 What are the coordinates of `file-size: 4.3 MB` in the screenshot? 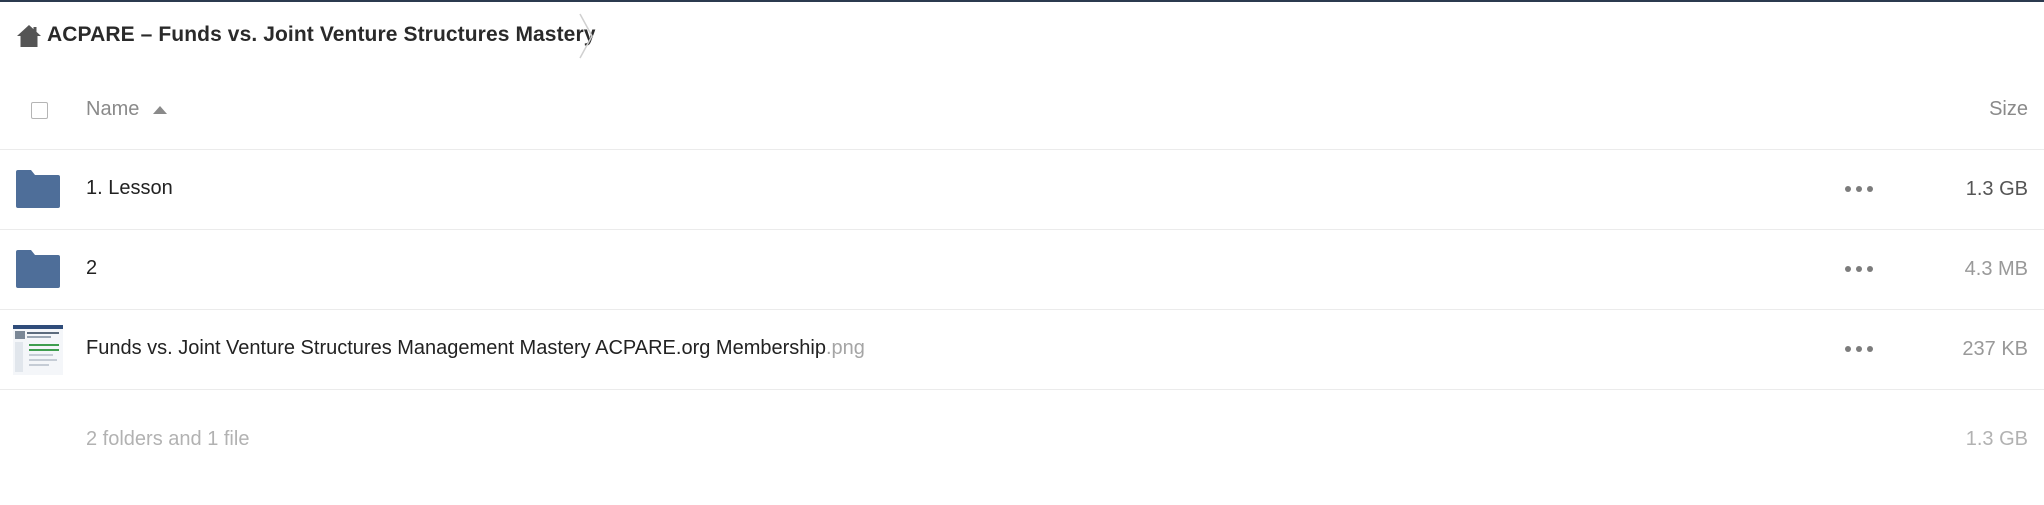 It's located at (1996, 269).